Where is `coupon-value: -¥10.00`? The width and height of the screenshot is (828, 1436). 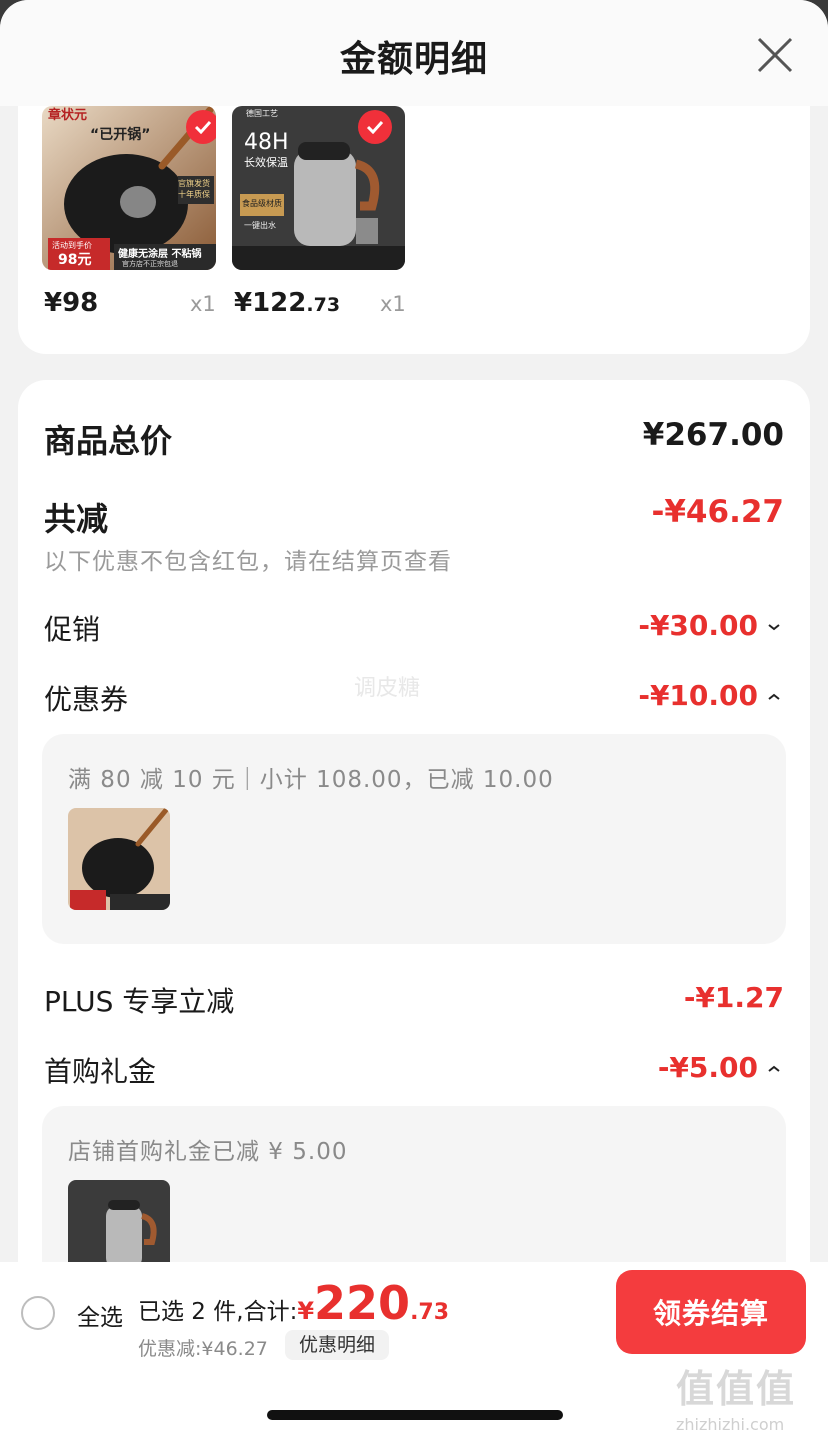
coupon-value: -¥10.00 is located at coordinates (711, 695).